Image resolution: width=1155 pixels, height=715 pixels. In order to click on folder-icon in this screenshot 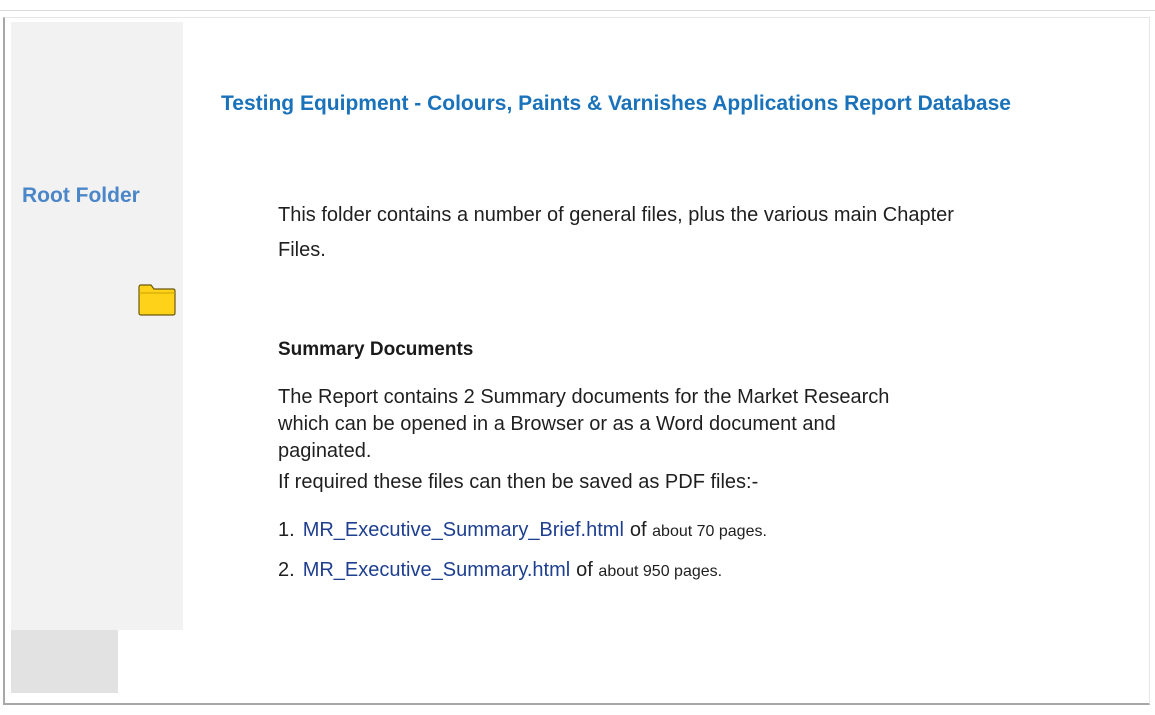, I will do `click(157, 299)`.